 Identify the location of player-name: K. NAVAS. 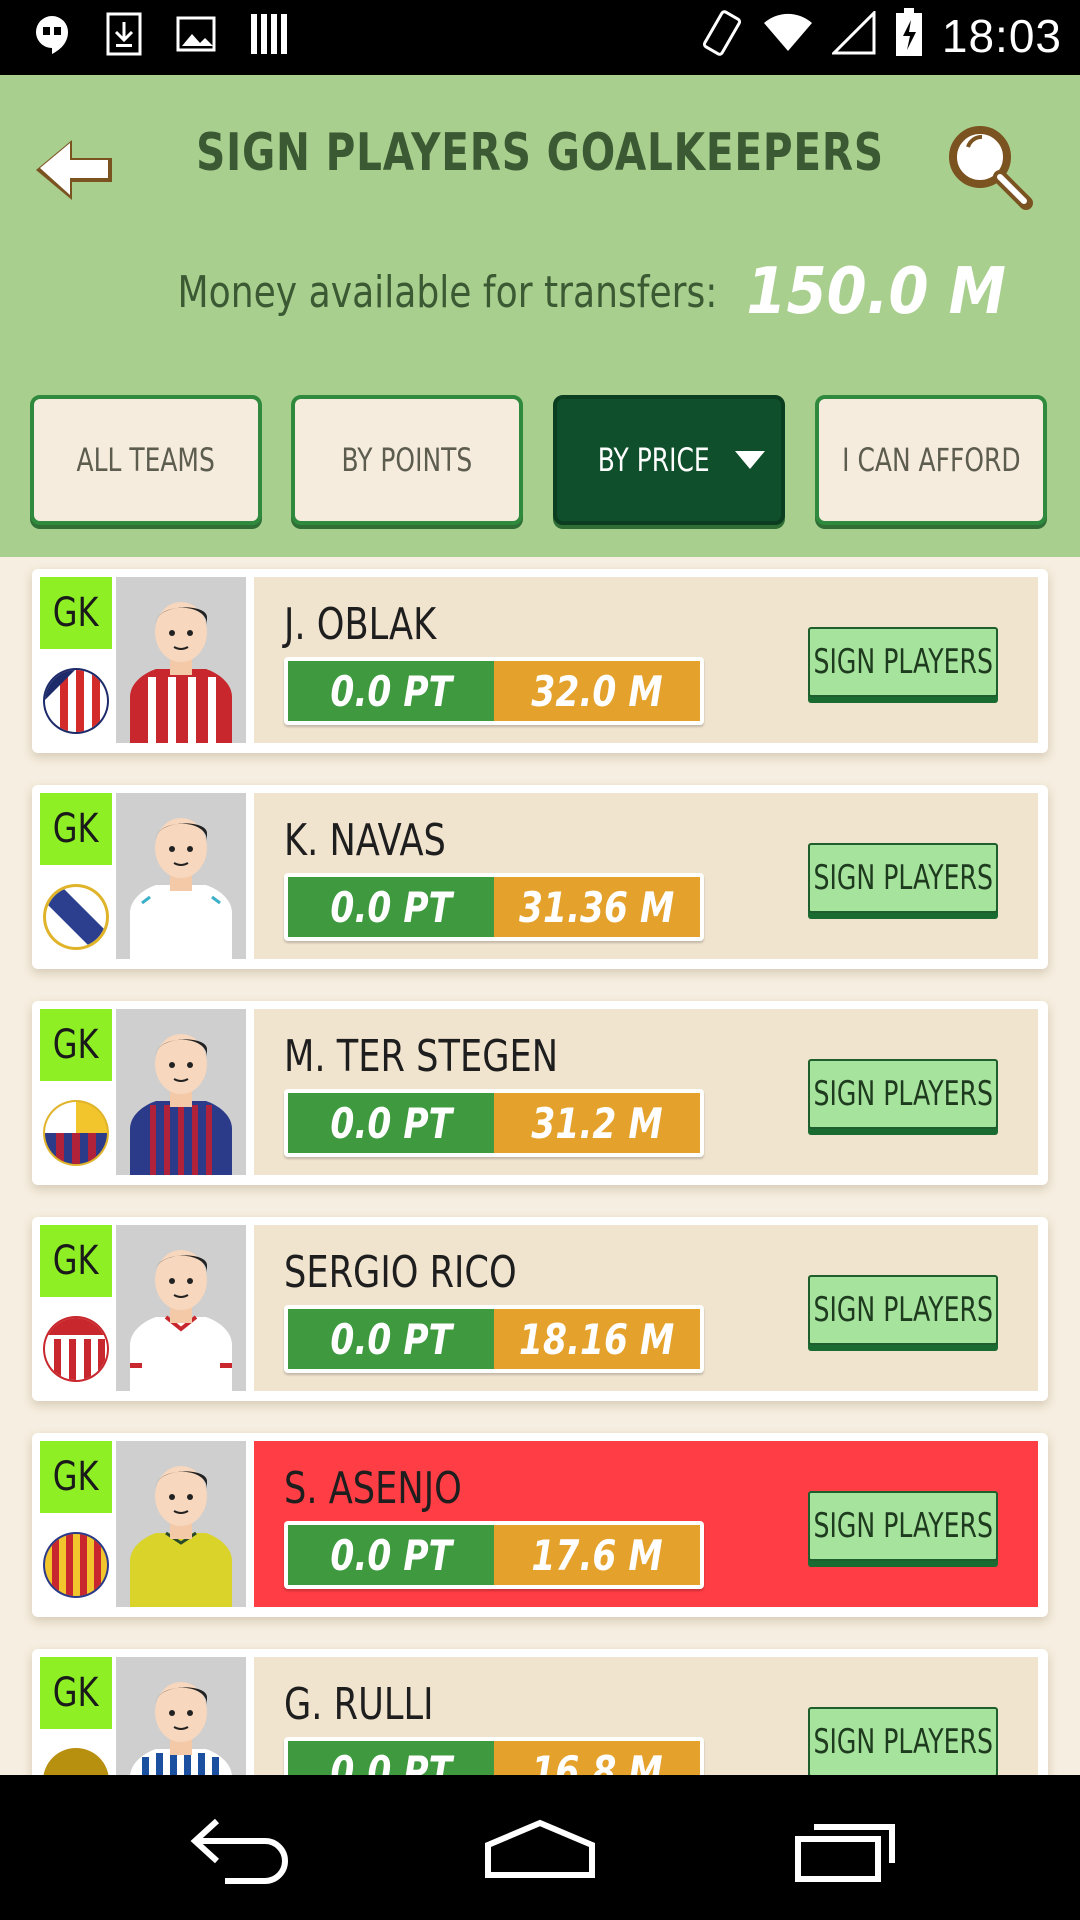
(365, 840).